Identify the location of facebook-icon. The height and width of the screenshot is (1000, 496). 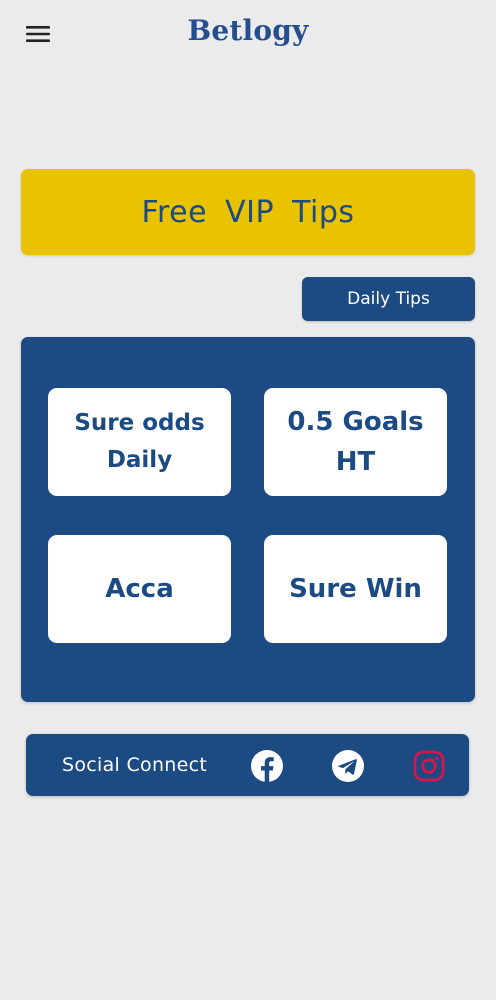
(267, 766).